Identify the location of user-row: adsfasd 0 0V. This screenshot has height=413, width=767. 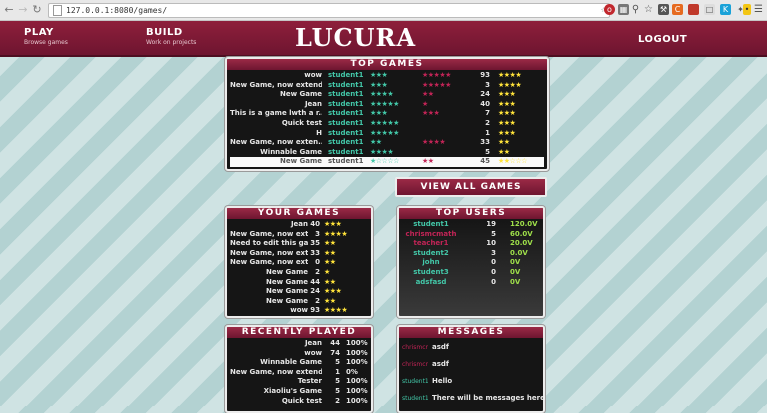
(471, 283).